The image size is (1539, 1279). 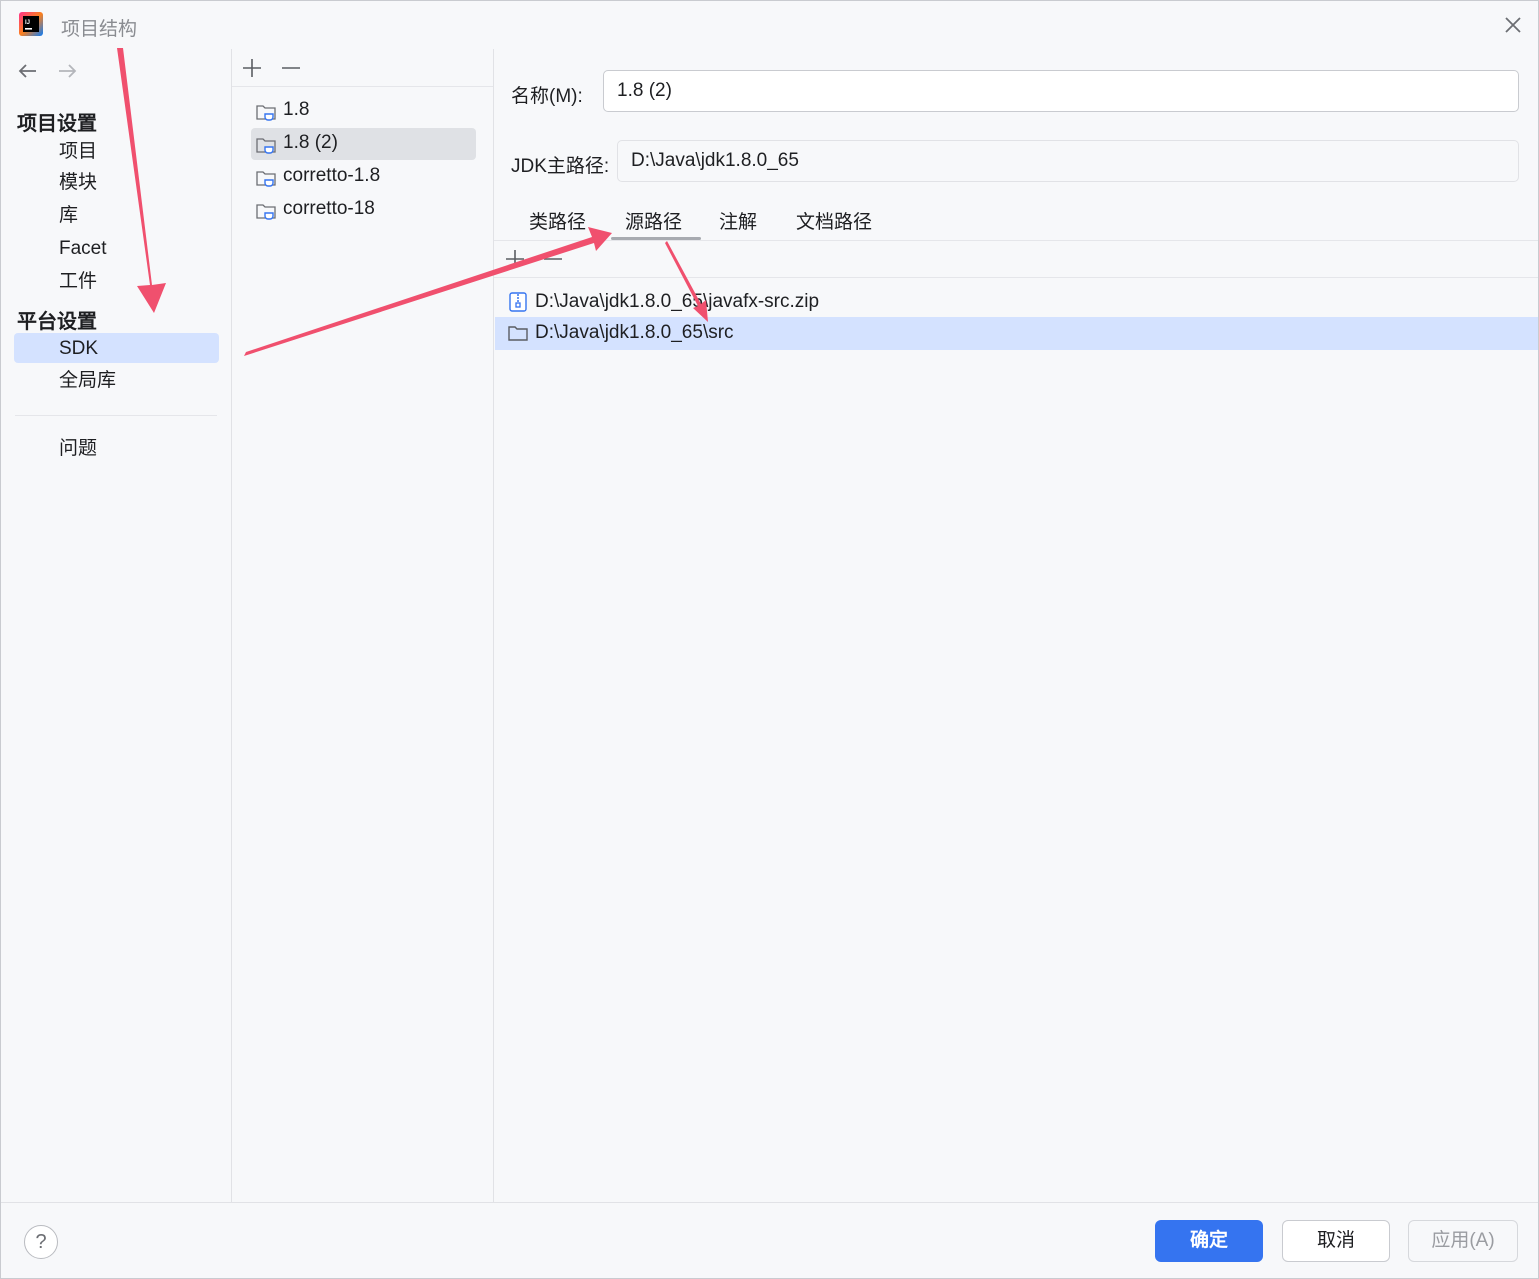 I want to click on window-title: 项目结构, so click(x=99, y=29).